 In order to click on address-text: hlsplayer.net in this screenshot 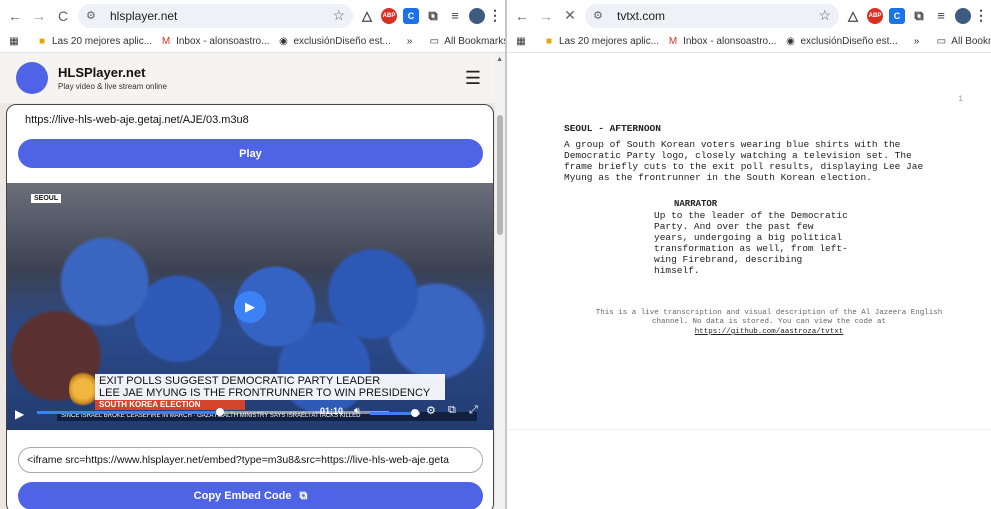, I will do `click(217, 16)`.